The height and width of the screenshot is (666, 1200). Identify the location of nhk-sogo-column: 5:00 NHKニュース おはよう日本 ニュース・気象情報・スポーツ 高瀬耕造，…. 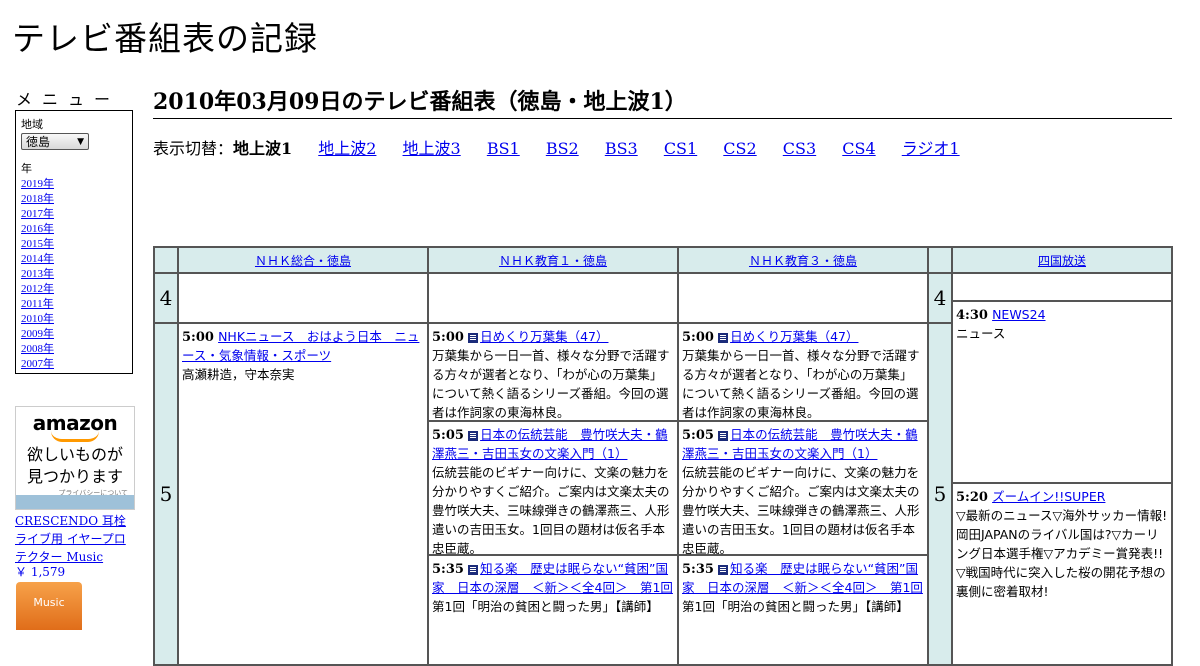
(303, 494).